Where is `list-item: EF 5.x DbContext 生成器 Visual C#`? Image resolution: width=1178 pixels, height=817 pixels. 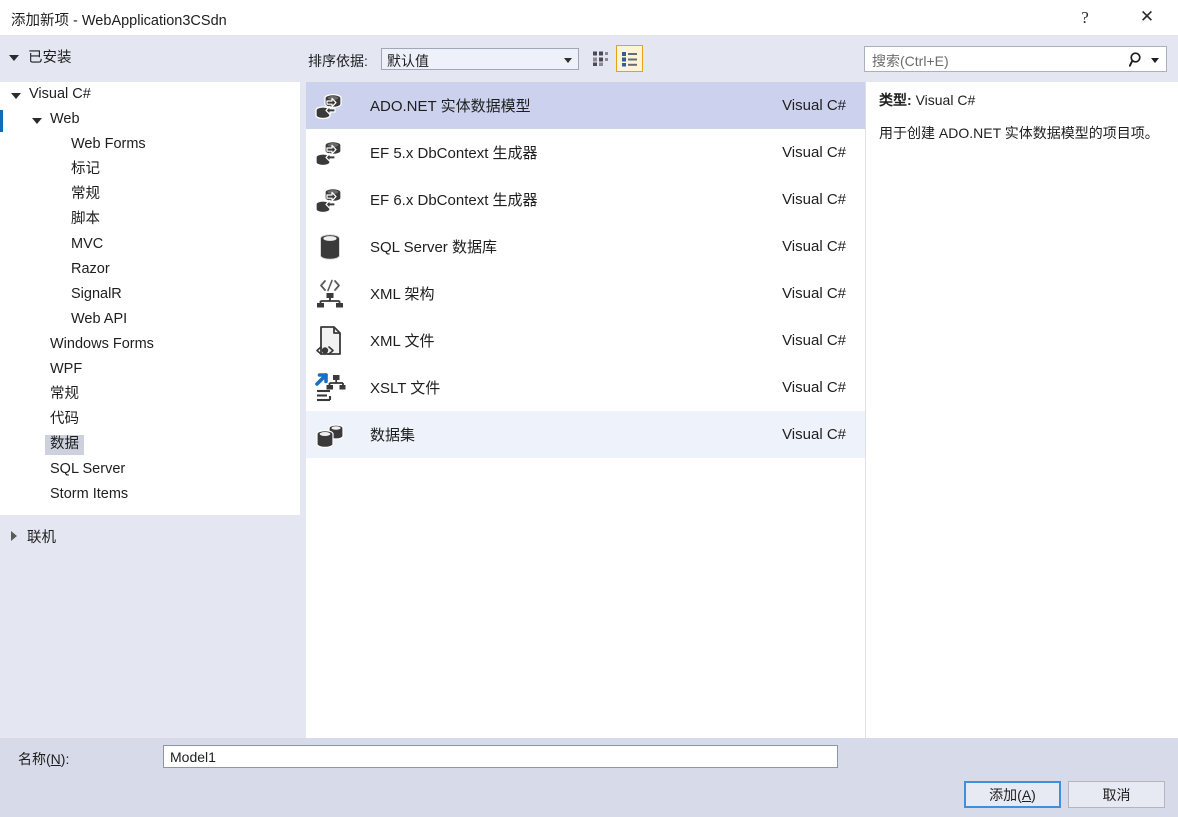 list-item: EF 5.x DbContext 生成器 Visual C# is located at coordinates (585, 152).